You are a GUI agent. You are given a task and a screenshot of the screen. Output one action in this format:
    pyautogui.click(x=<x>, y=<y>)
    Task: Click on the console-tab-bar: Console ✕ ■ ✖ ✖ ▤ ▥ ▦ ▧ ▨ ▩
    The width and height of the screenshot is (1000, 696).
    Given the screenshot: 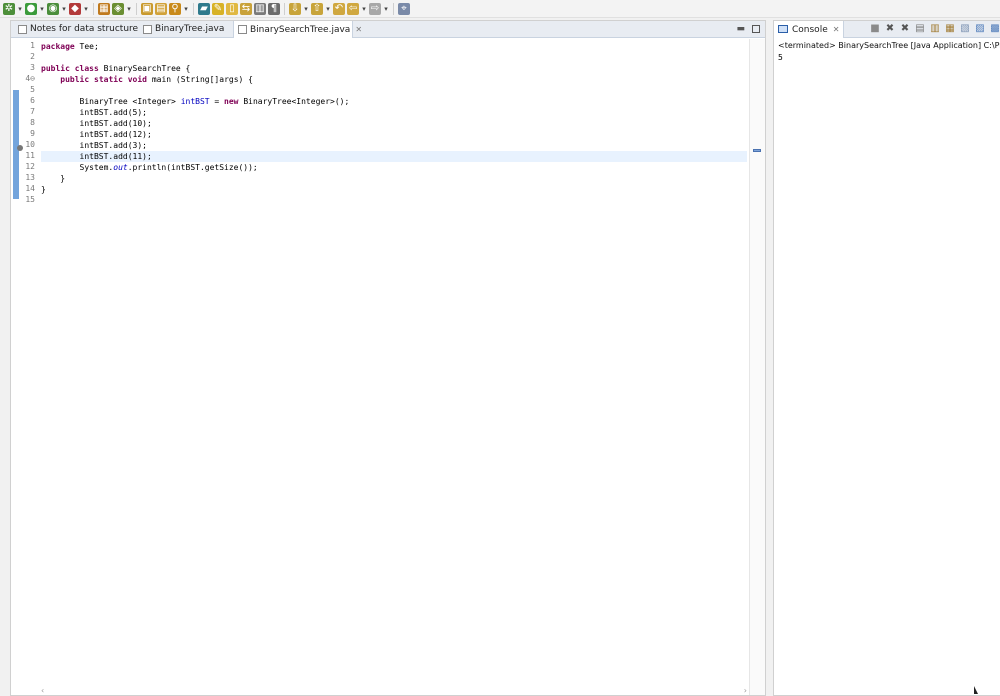 What is the action you would take?
    pyautogui.click(x=887, y=29)
    